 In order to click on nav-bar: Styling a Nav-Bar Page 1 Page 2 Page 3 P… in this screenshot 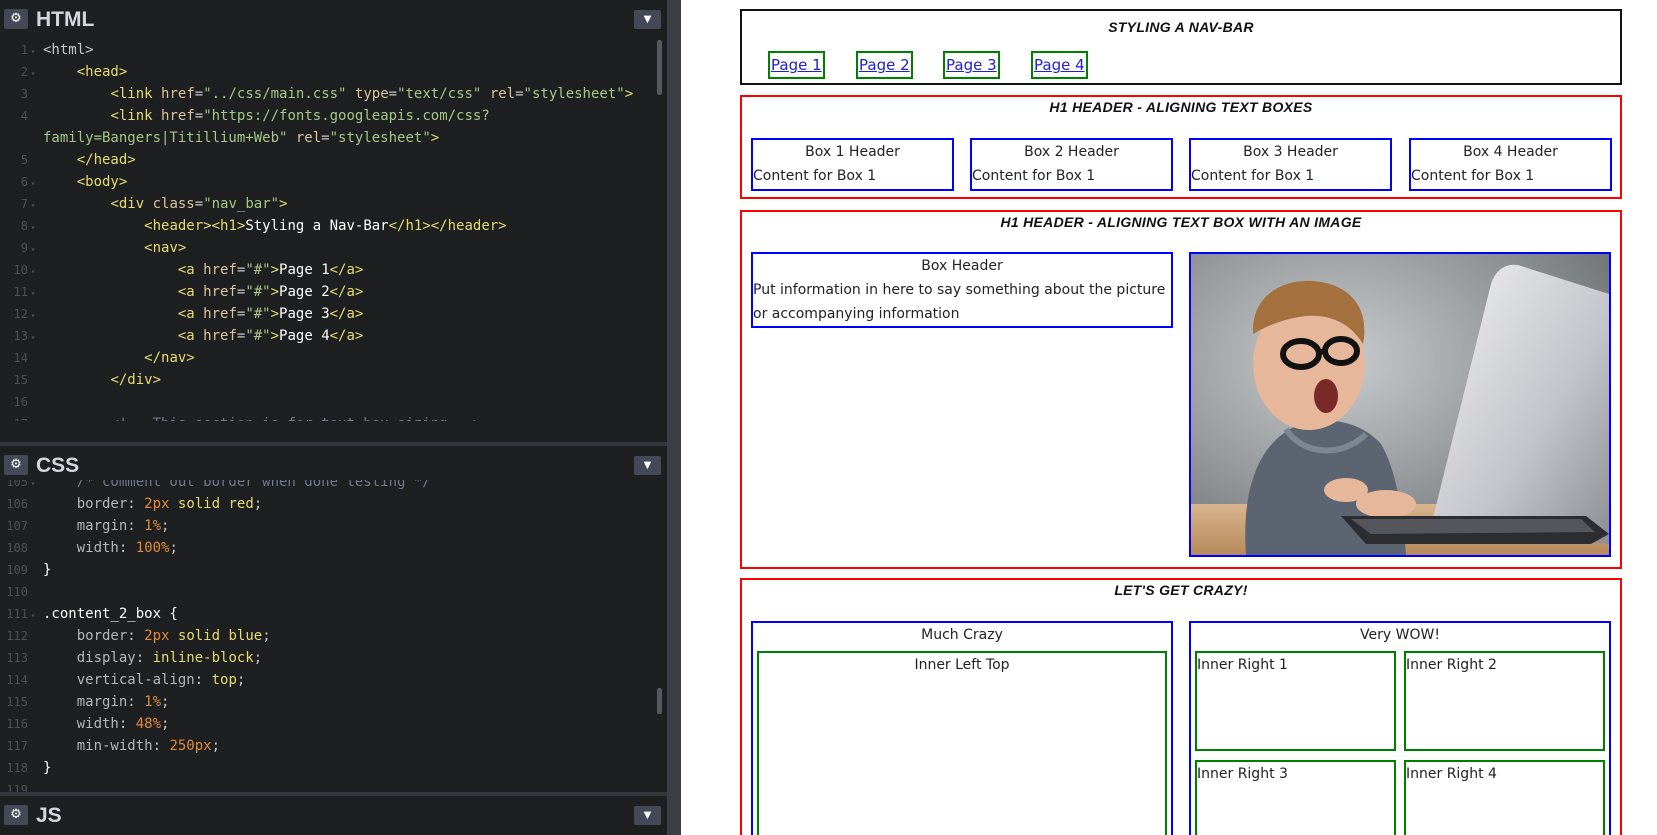, I will do `click(1181, 47)`.